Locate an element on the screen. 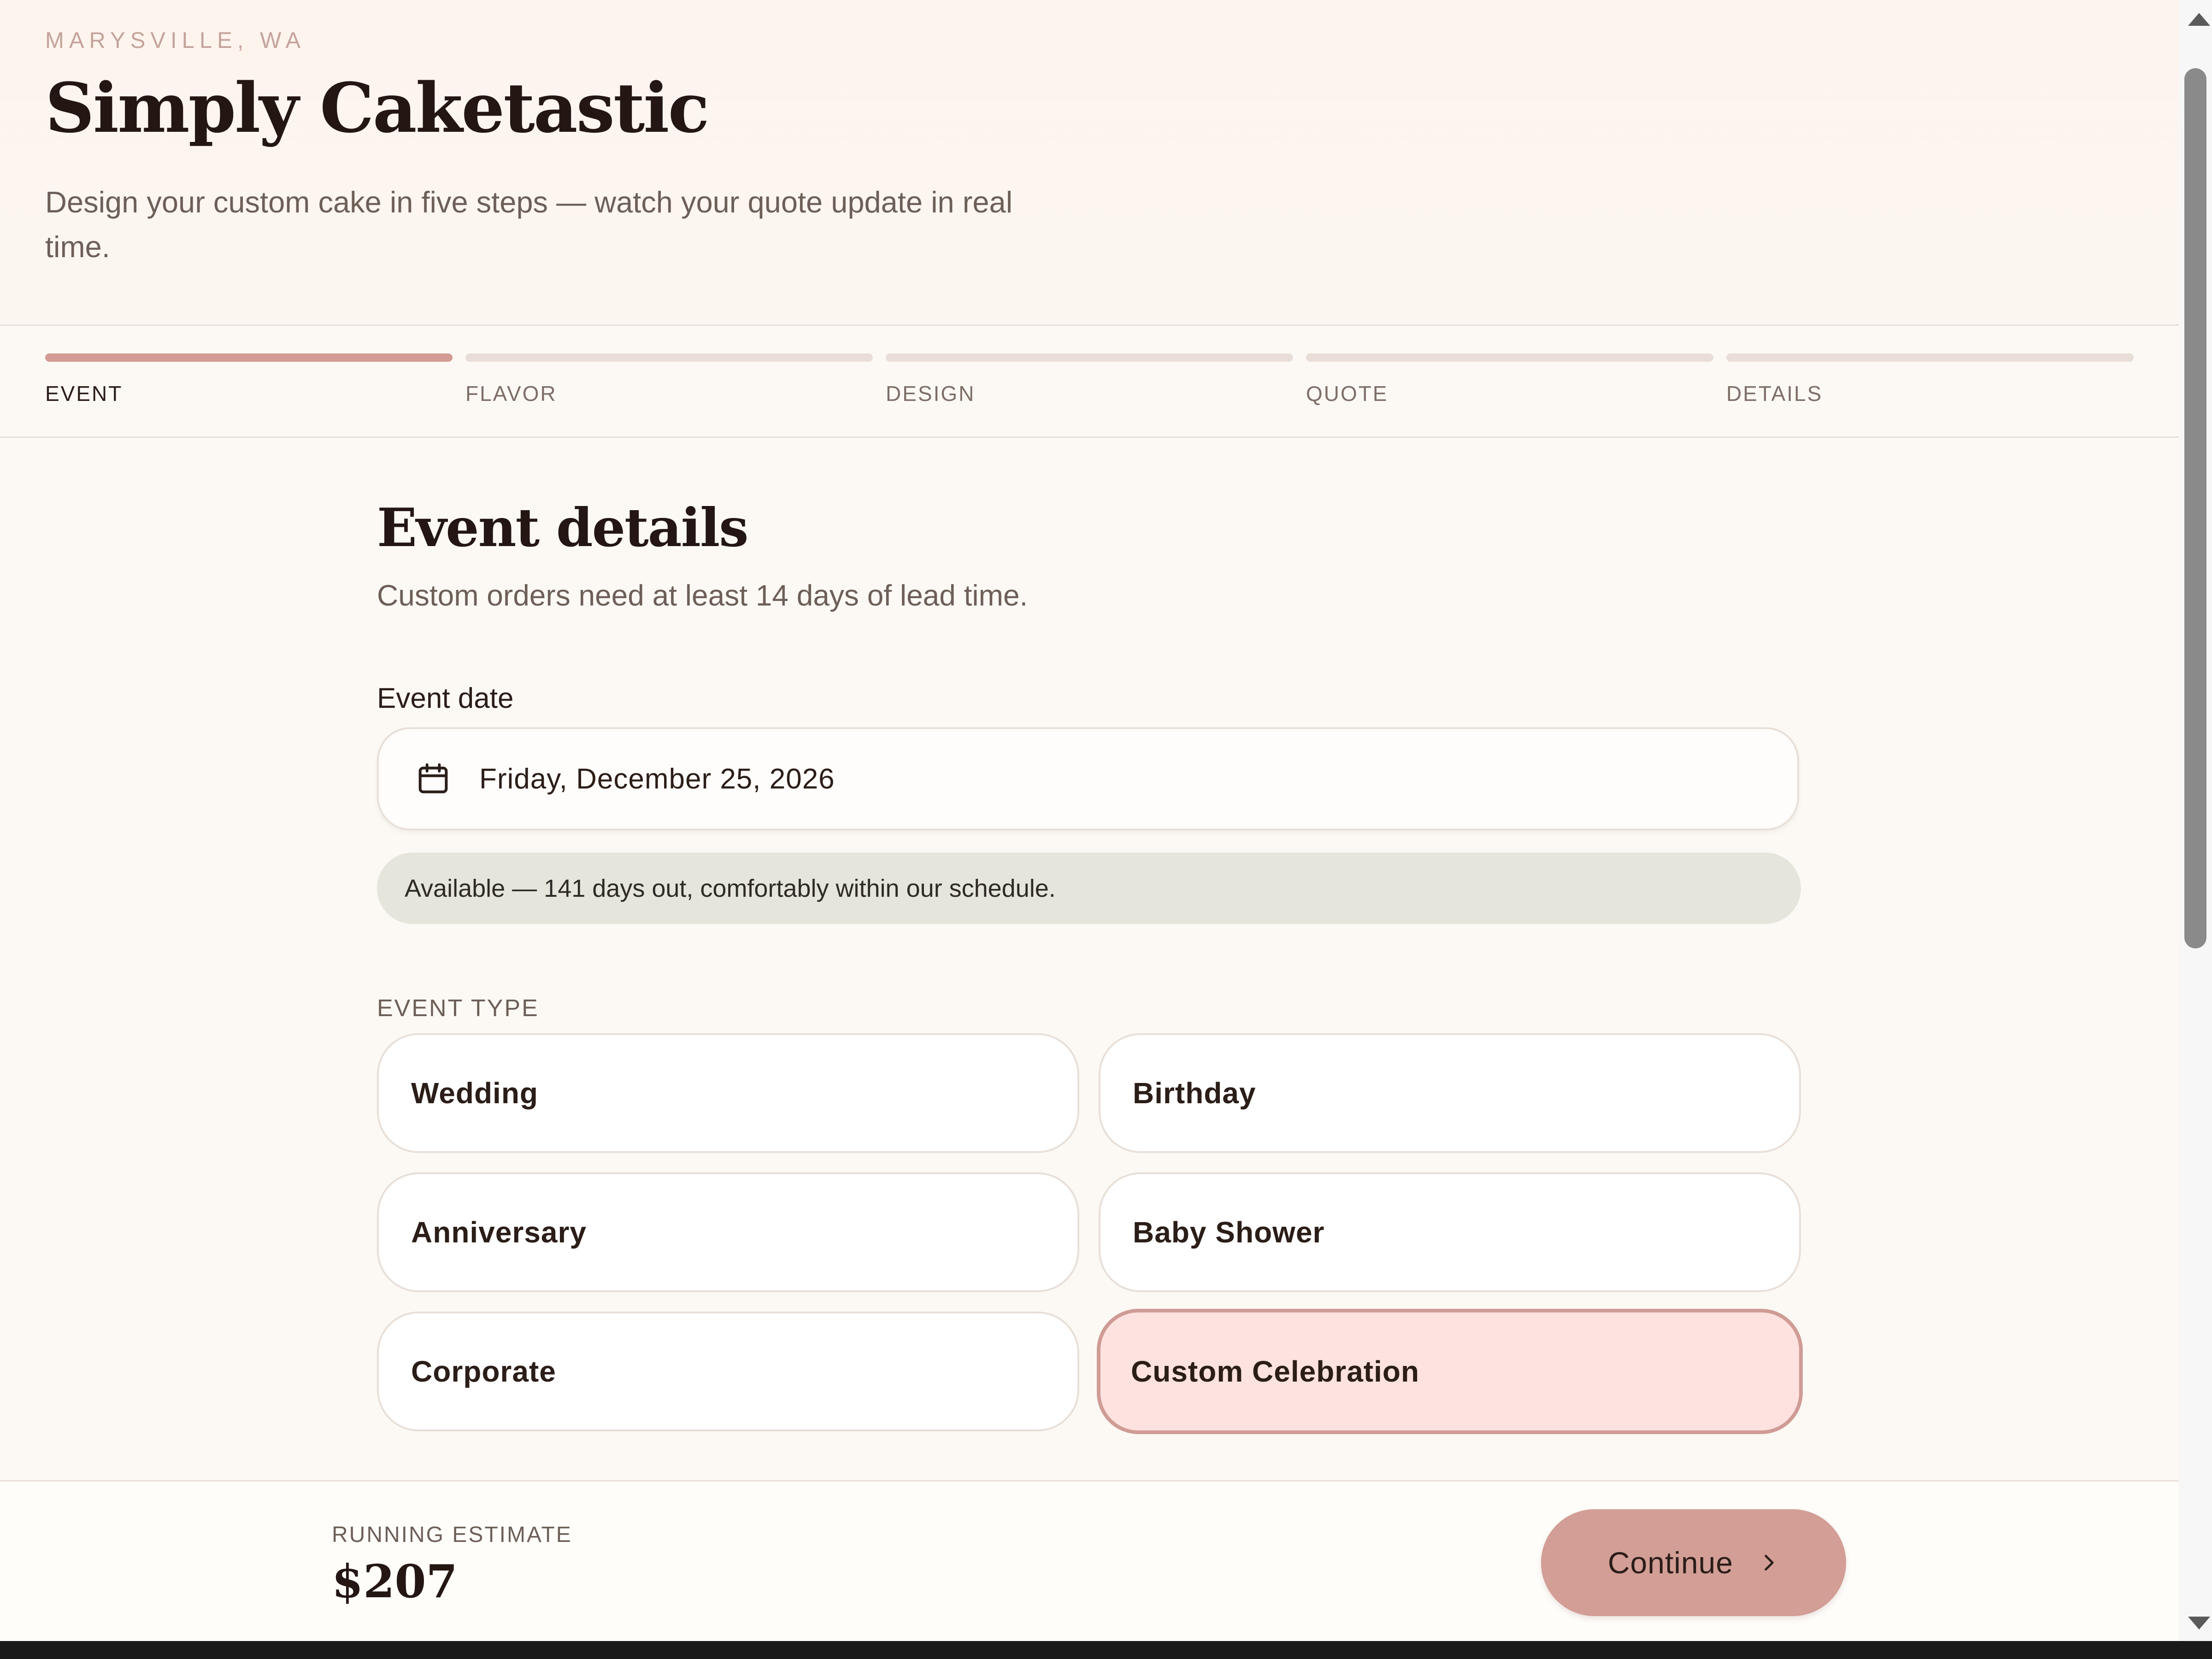  scrollbar-thumb is located at coordinates (2195, 508).